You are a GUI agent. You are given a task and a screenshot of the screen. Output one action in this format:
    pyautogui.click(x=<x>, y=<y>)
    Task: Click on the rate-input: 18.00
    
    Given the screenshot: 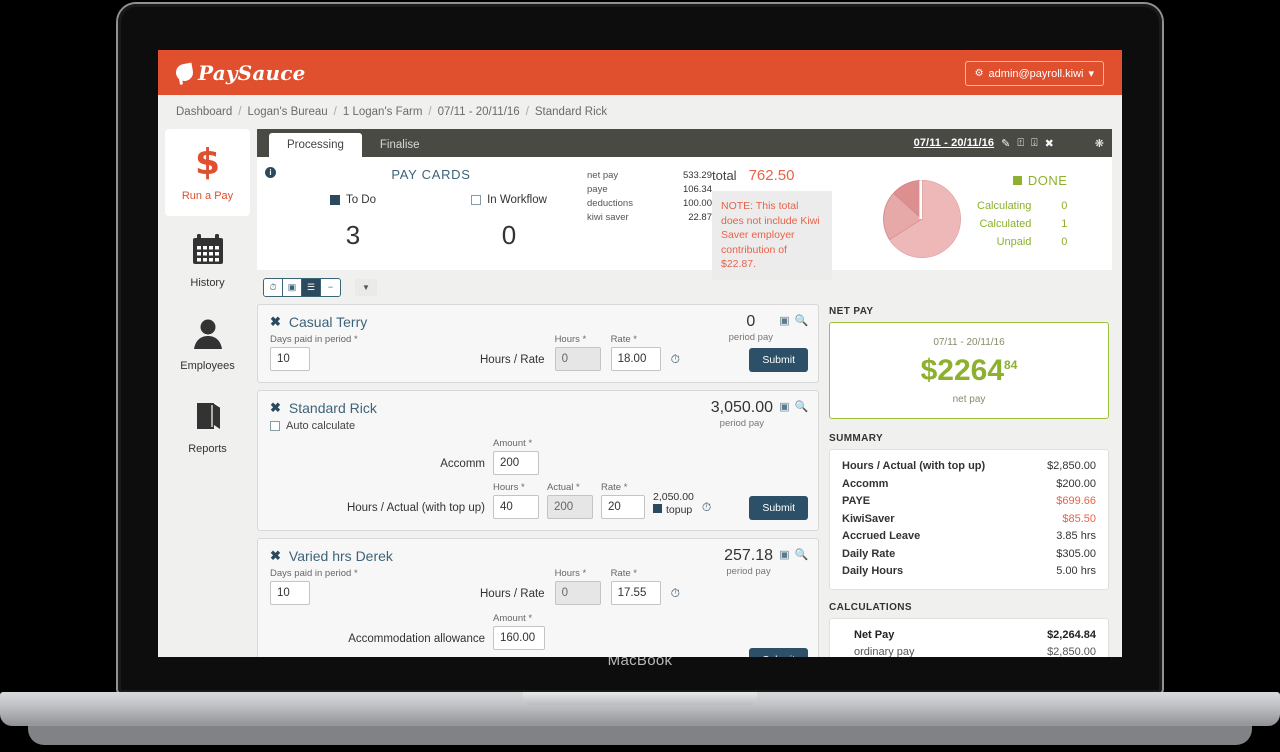 What is the action you would take?
    pyautogui.click(x=635, y=359)
    